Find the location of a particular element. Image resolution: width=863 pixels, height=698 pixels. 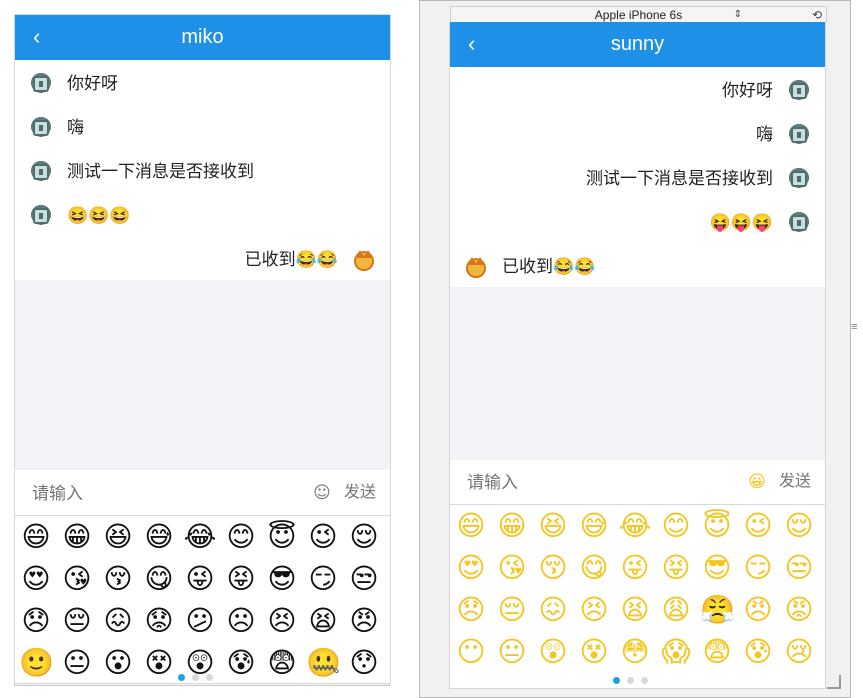

emoji-panel: 😄 😁 😆 😅 😂 😊 😇 😉 😌 😍 😘 😚 😋 😜 😝 😎 😏 😒 😞 😔 😖 😟 😕 ☹ 😣 😫 😠 🙂 😐 😮 😵 😲 😰 😨 🤐 😯 is located at coordinates (202, 599).